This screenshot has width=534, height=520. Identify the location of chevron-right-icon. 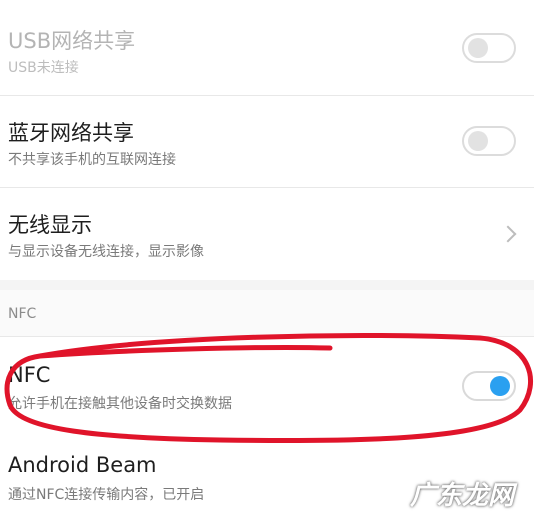
(508, 234).